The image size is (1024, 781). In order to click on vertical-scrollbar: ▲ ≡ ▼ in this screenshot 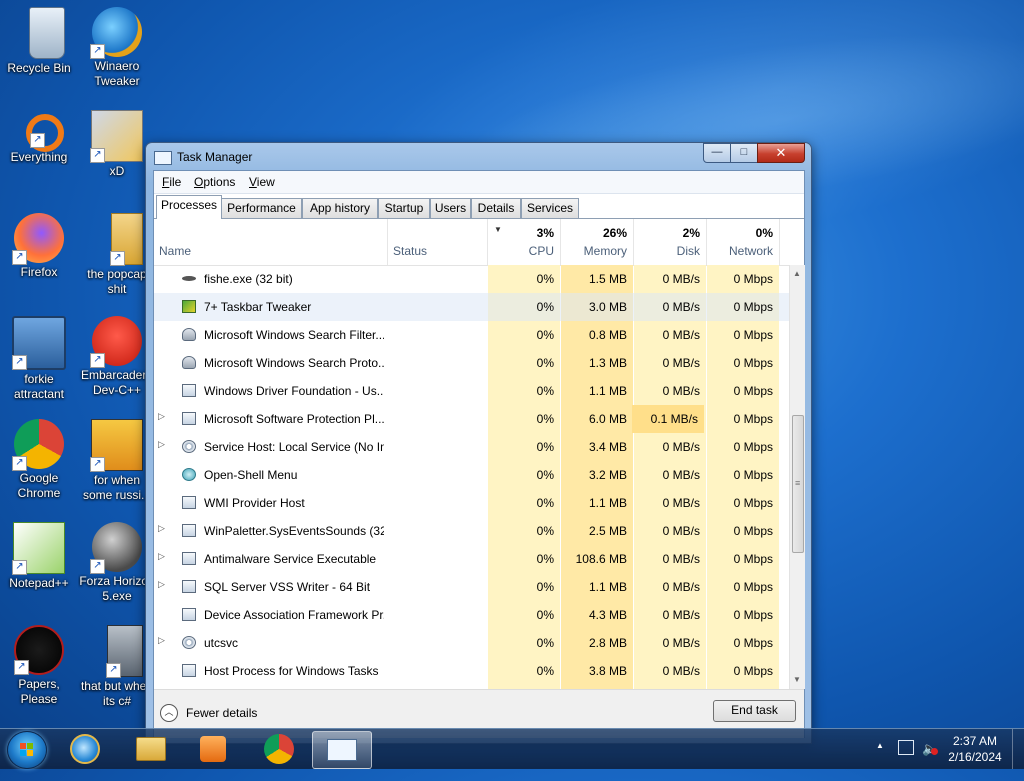, I will do `click(797, 477)`.